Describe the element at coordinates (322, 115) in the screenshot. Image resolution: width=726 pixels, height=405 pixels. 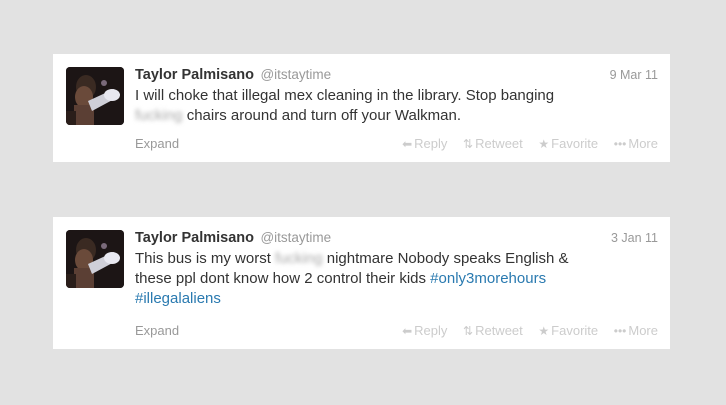
I see `tweet-text-fragment: chairs around and turn off your Walkman.` at that location.